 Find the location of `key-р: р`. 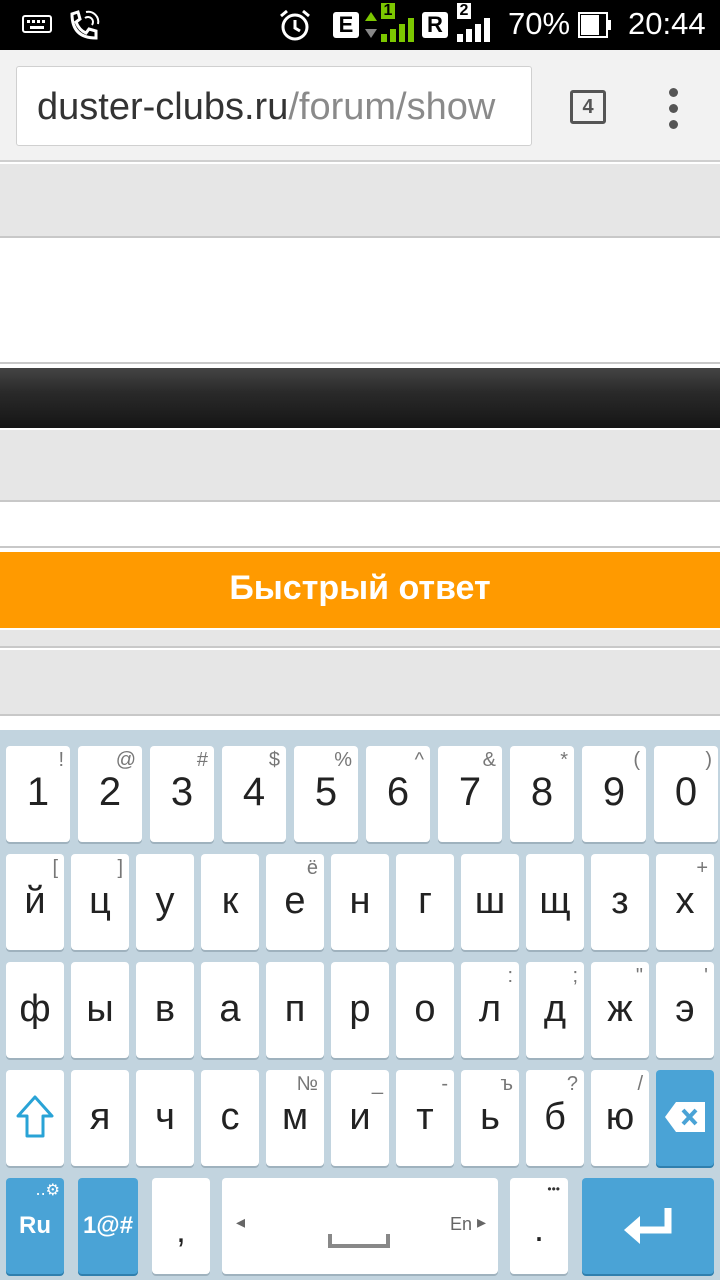

key-р: р is located at coordinates (360, 1010).